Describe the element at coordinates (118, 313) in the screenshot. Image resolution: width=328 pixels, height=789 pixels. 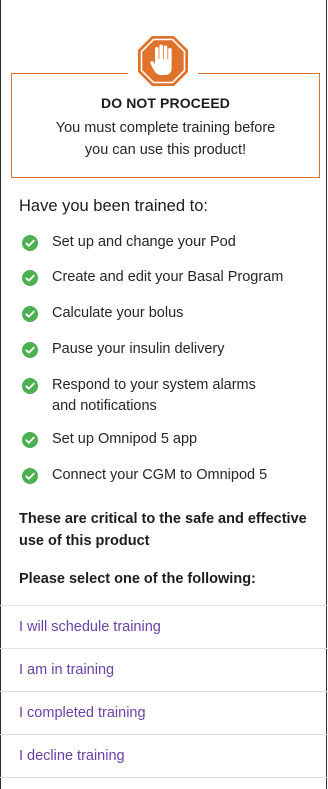
I see `checklist-item-label: Calculate your bolus` at that location.